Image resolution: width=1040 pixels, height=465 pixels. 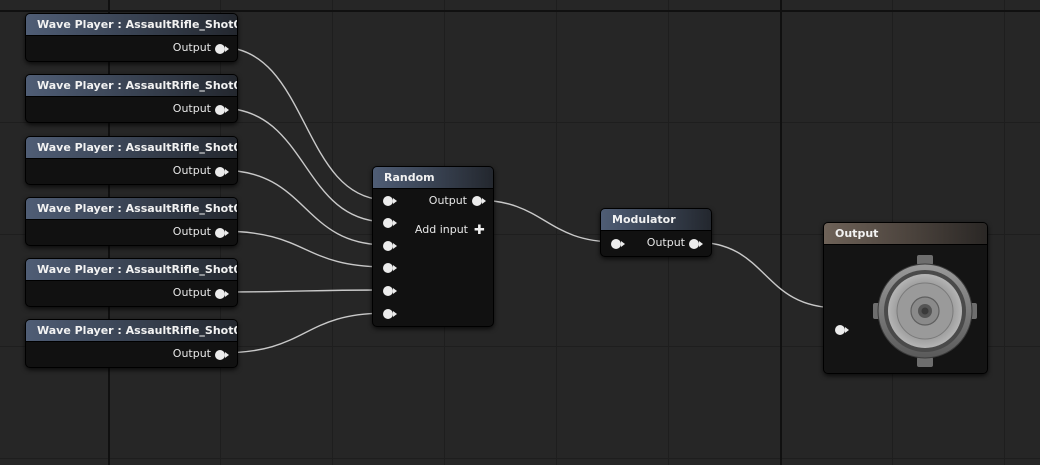 What do you see at coordinates (131, 282) in the screenshot?
I see `wave-player-node-5: Wave Player : AssaultRifle_Shot05 Output` at bounding box center [131, 282].